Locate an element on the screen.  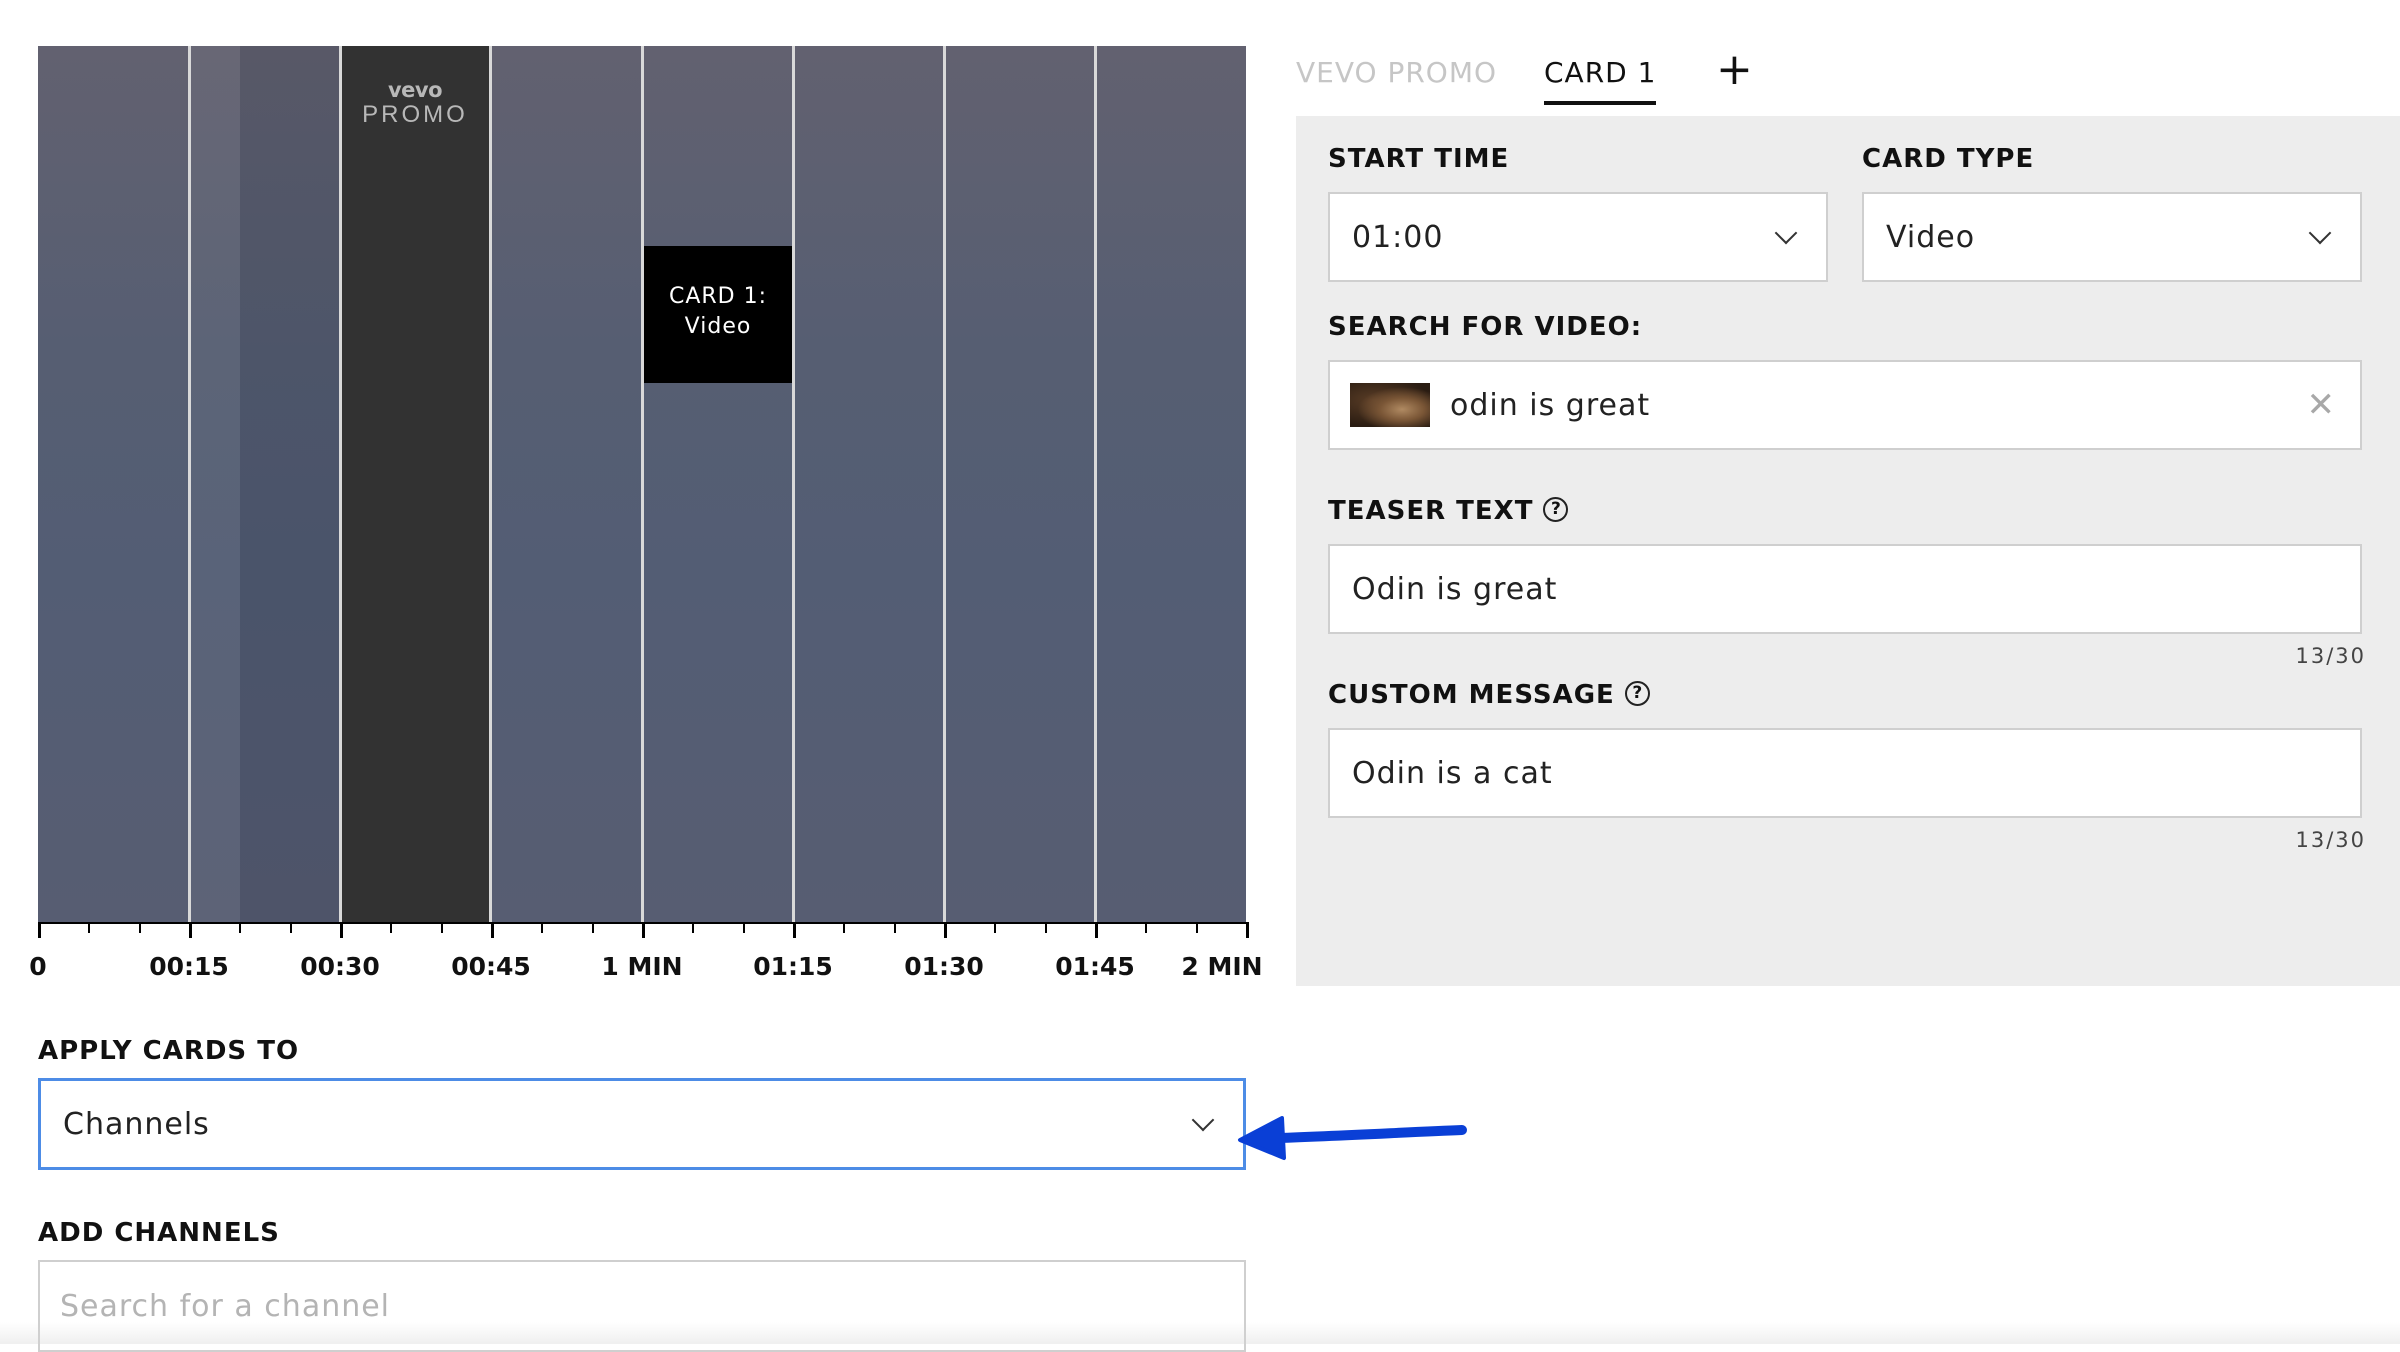
teaser-text-input: Odin is great is located at coordinates (1845, 589).